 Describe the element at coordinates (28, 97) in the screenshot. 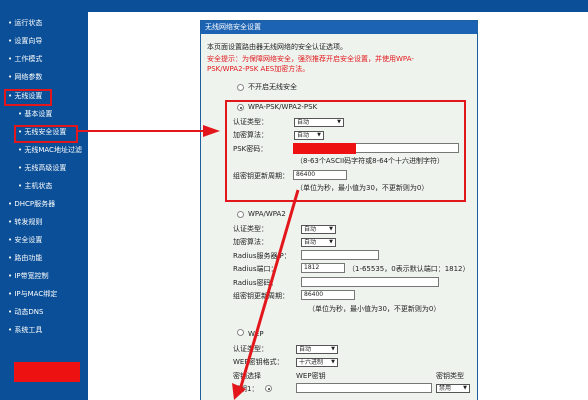

I see `wireless-highlight-box` at that location.